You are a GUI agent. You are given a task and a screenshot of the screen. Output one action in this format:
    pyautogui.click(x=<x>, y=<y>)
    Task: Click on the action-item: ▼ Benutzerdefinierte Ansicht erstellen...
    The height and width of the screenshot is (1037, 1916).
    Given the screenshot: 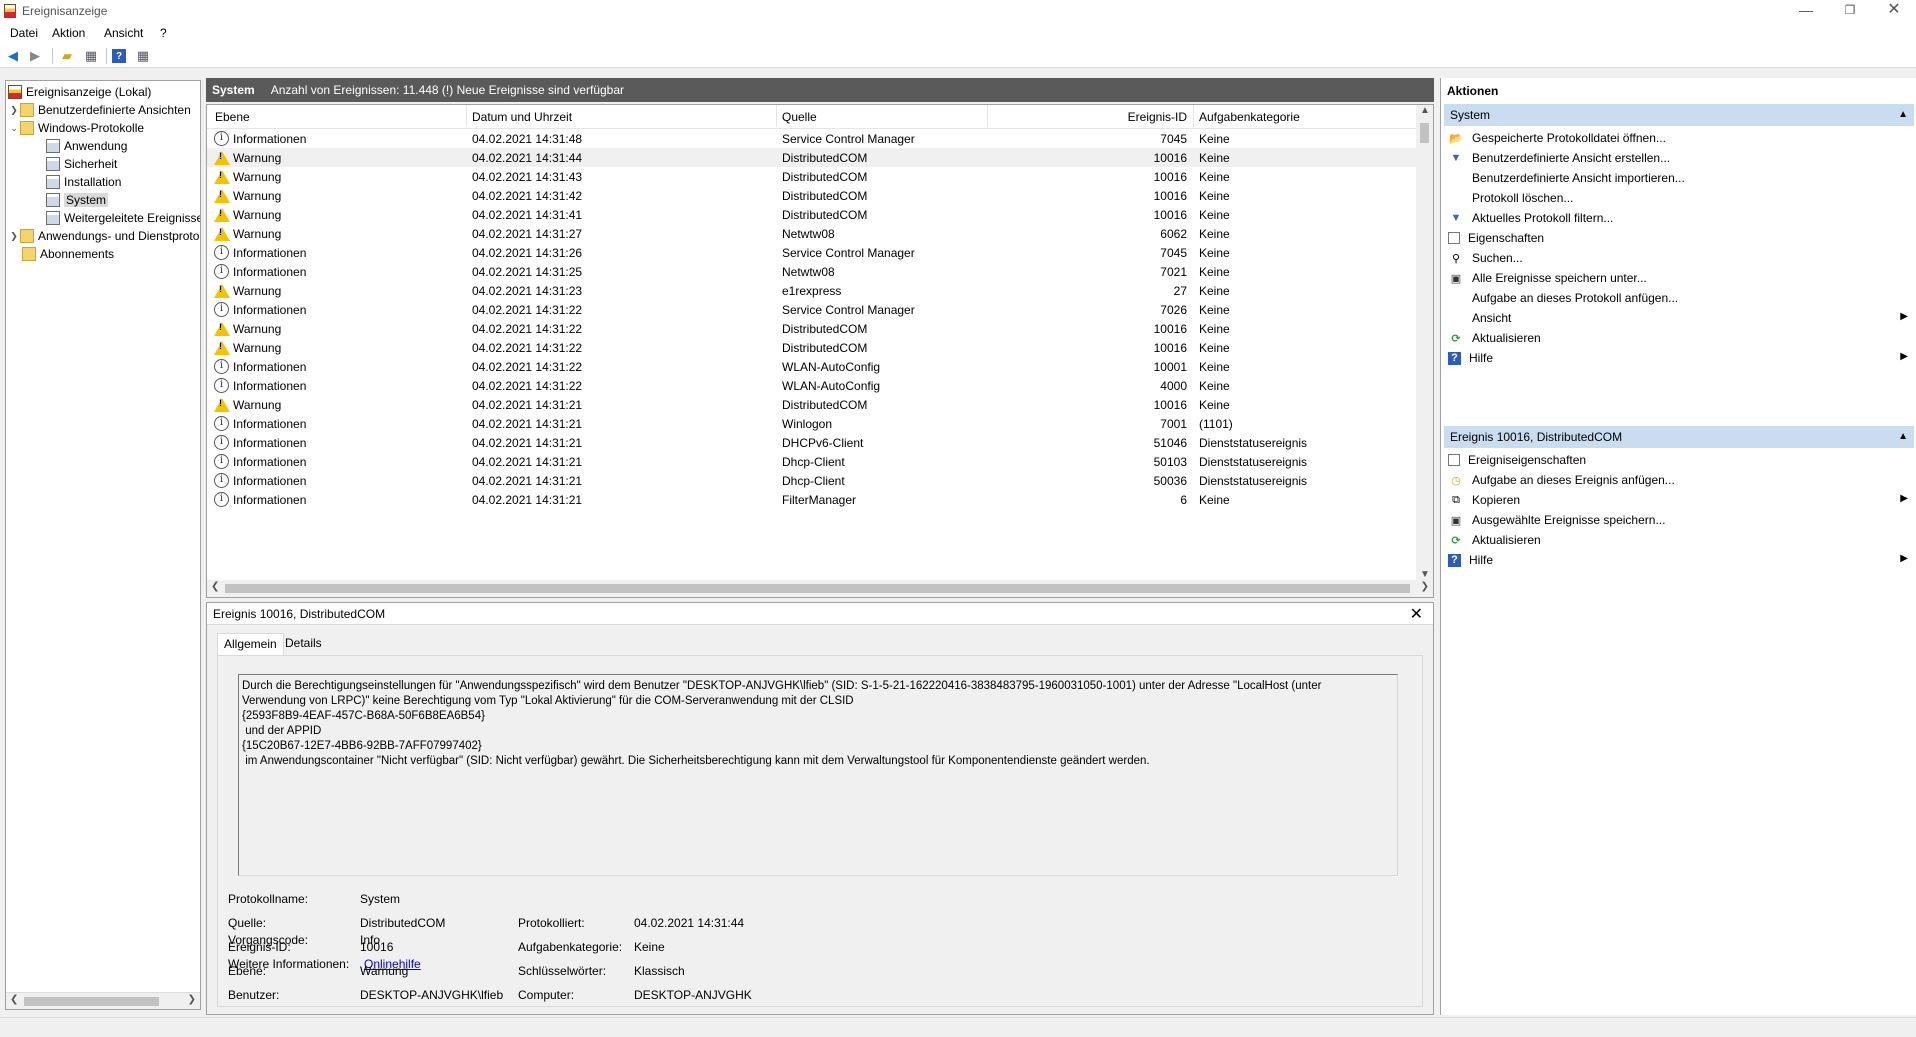 What is the action you would take?
    pyautogui.click(x=1679, y=158)
    